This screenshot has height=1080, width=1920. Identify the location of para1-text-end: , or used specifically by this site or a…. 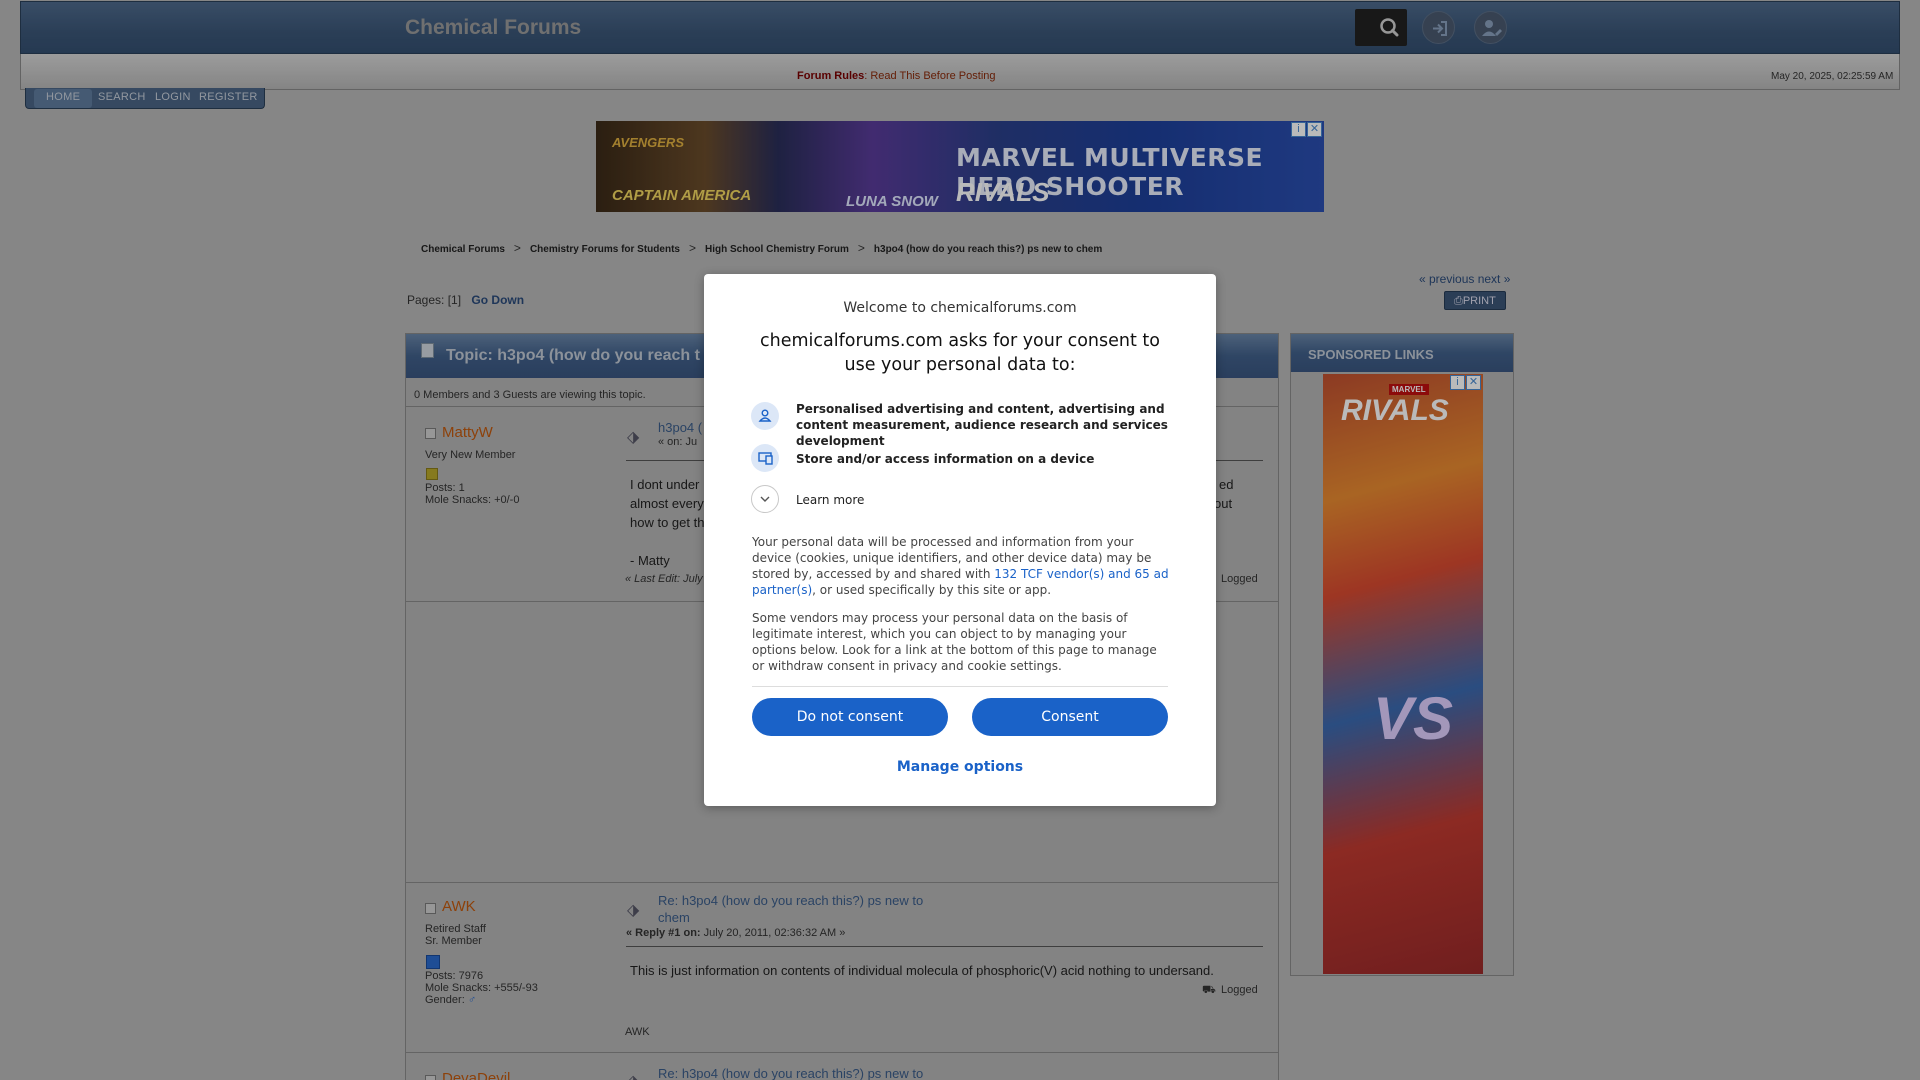
(932, 590).